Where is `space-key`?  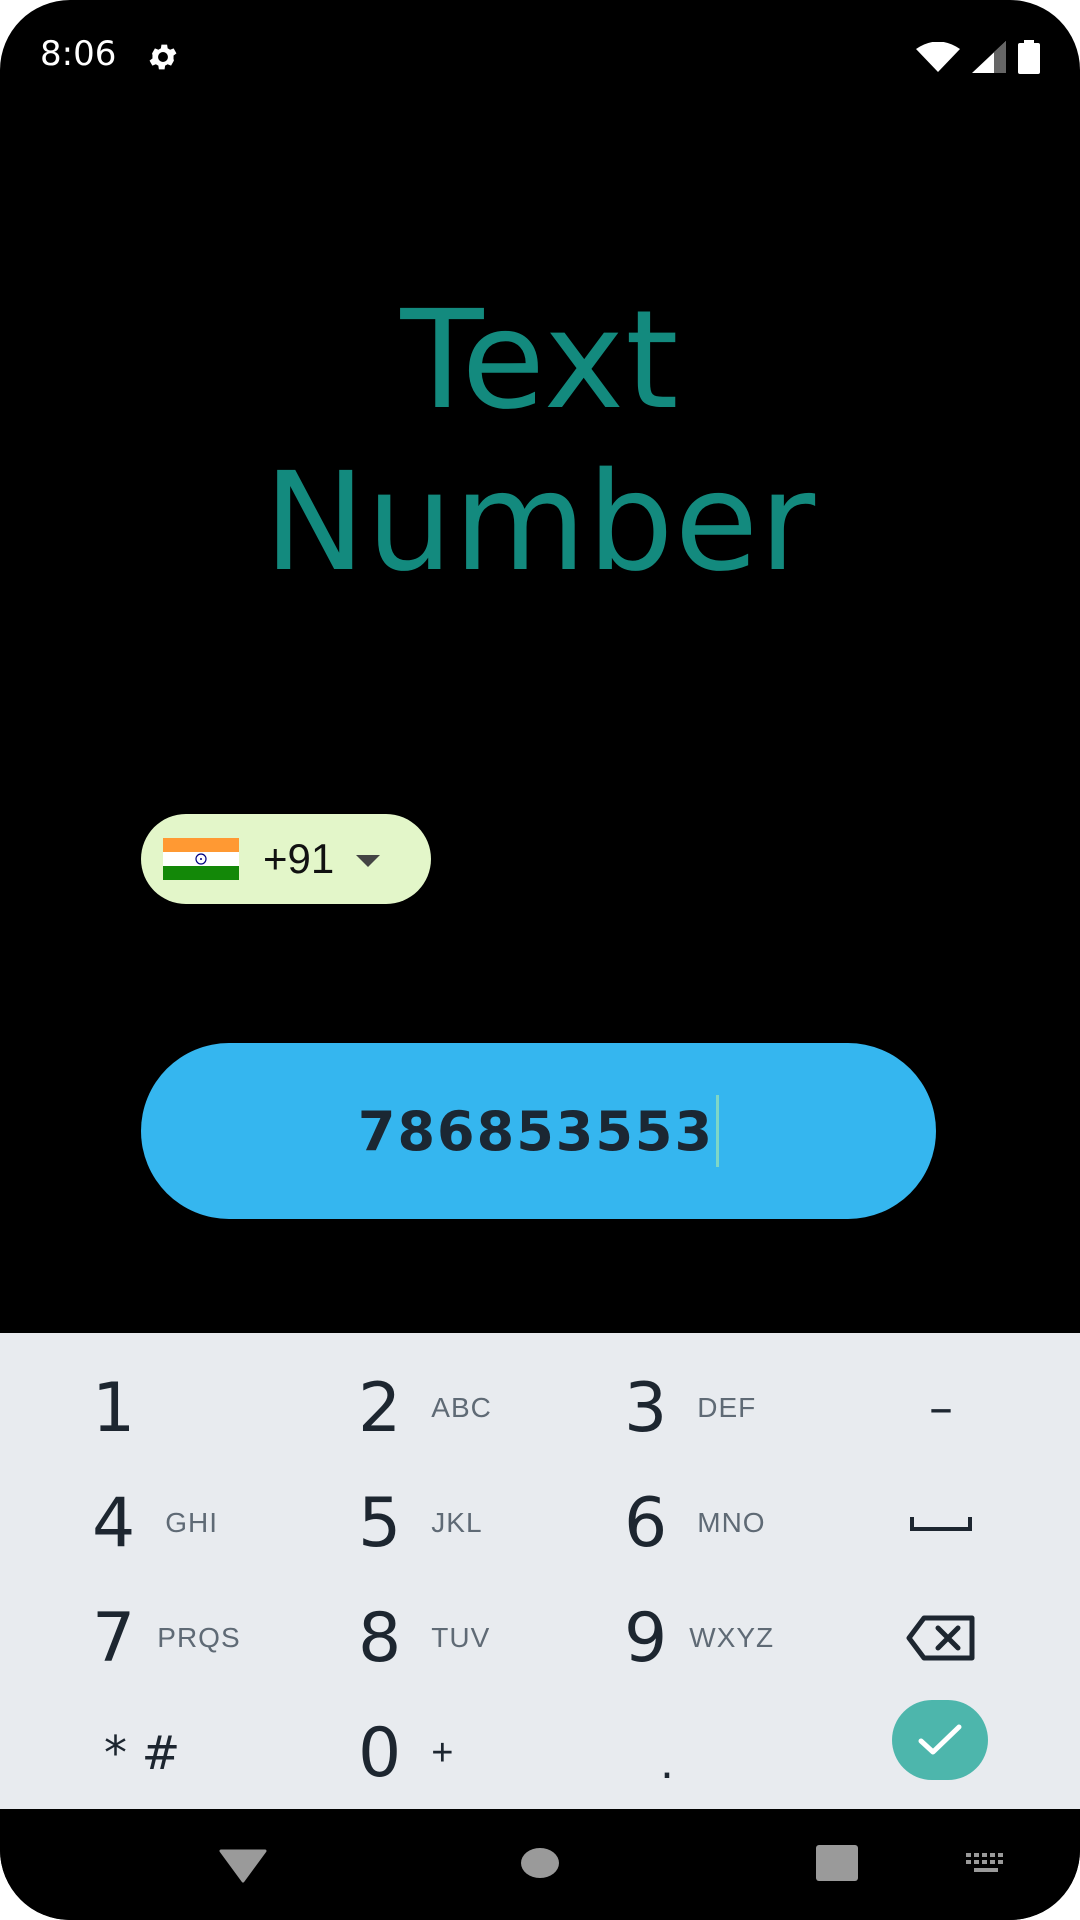
space-key is located at coordinates (941, 1523).